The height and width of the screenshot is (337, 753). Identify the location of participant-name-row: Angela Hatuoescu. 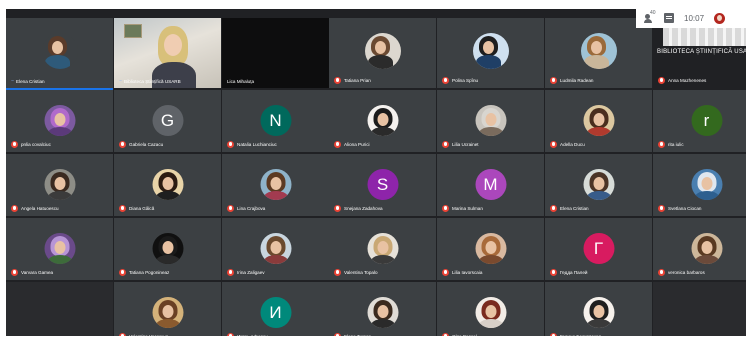
(35, 208).